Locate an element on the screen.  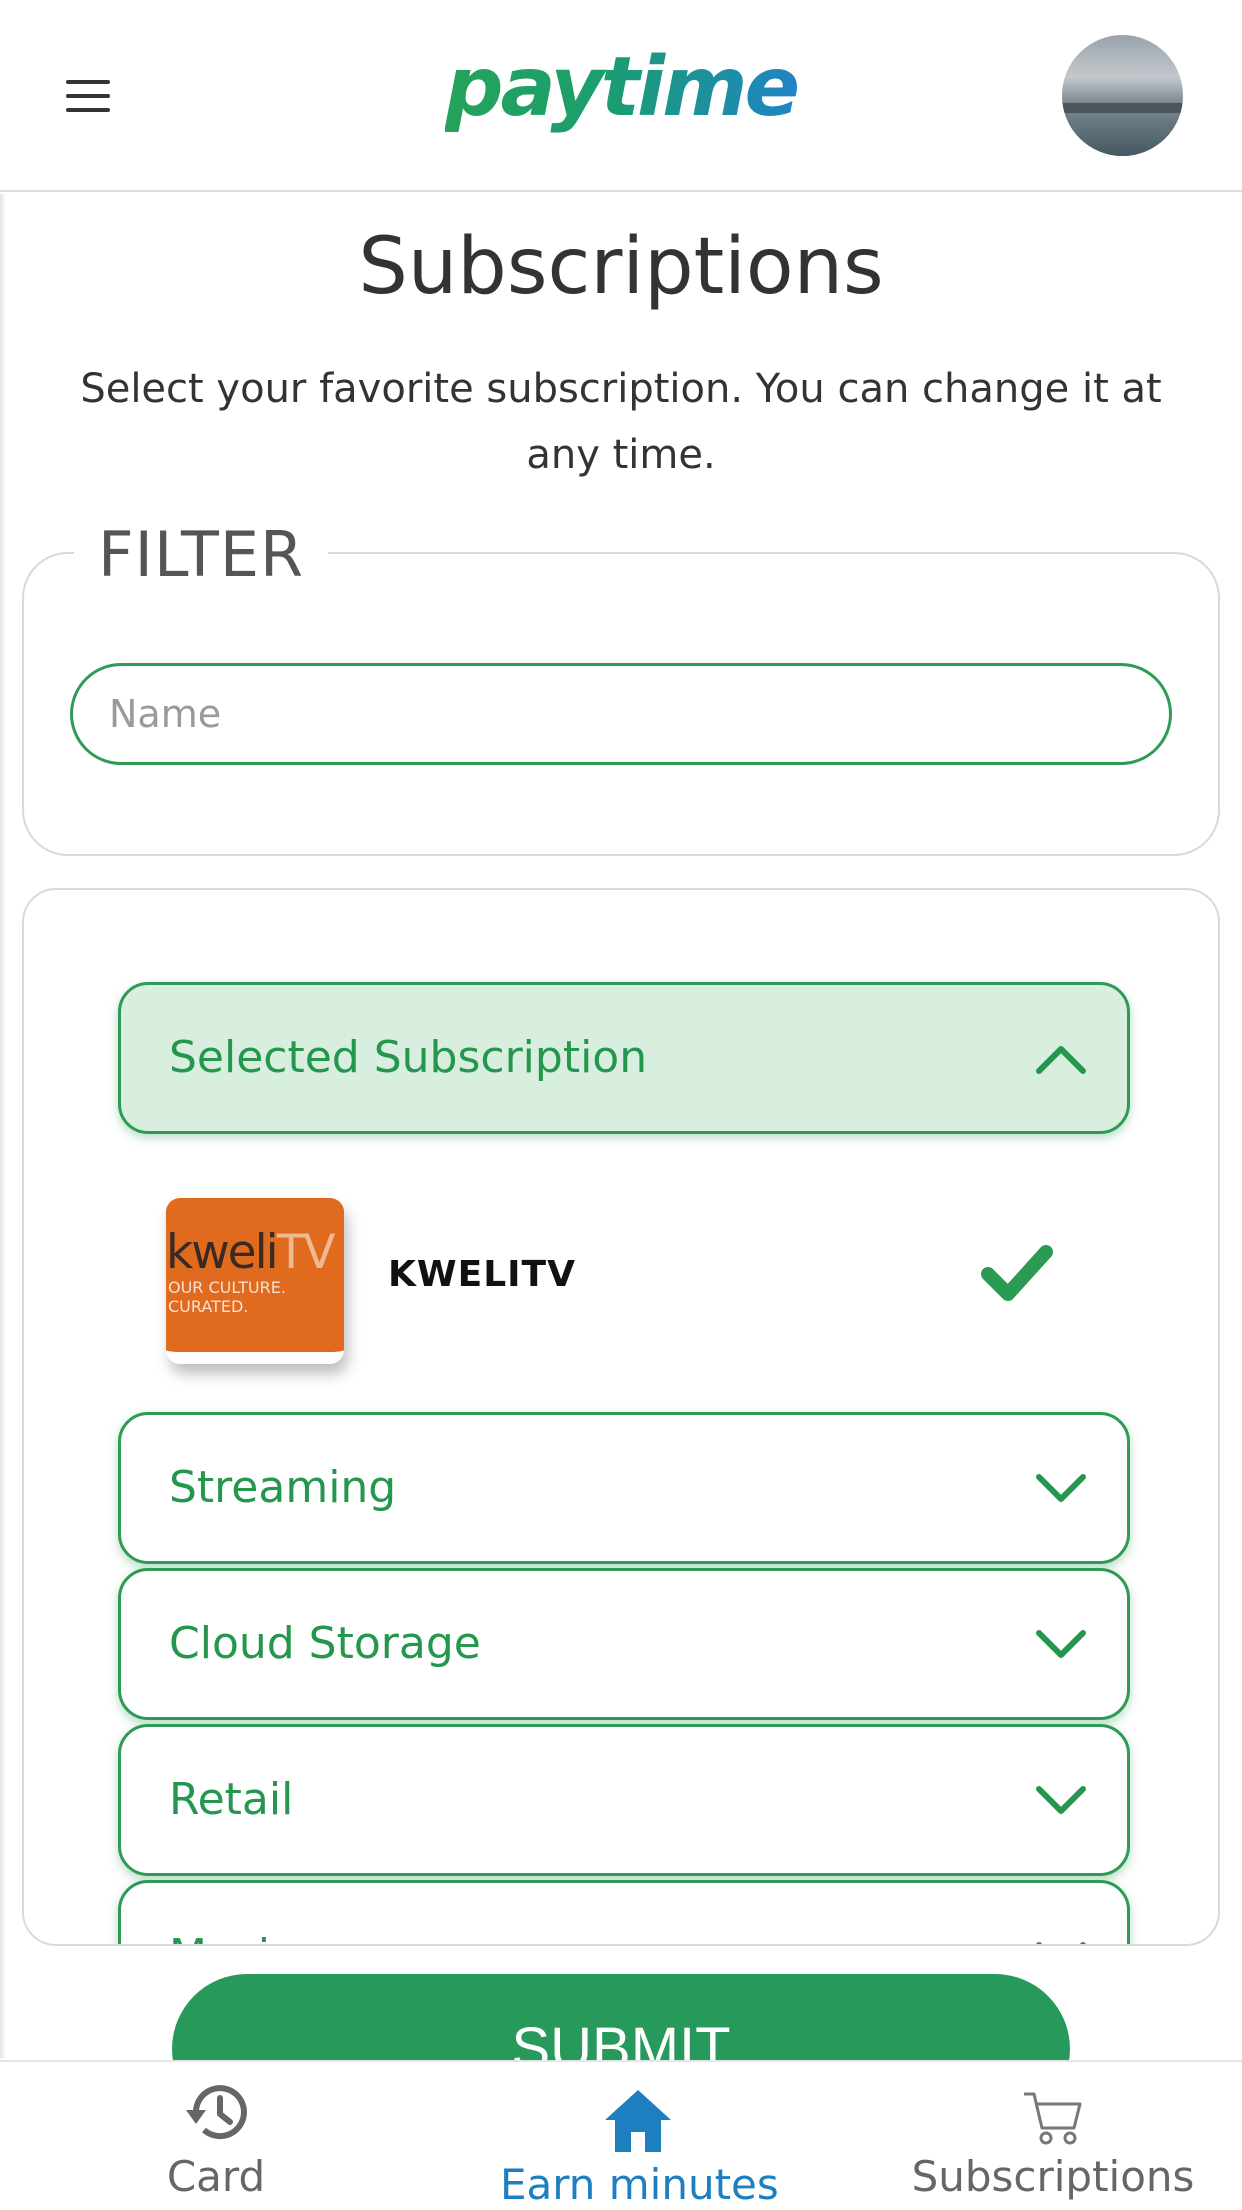
nav-label: Earn minutes is located at coordinates (639, 2184).